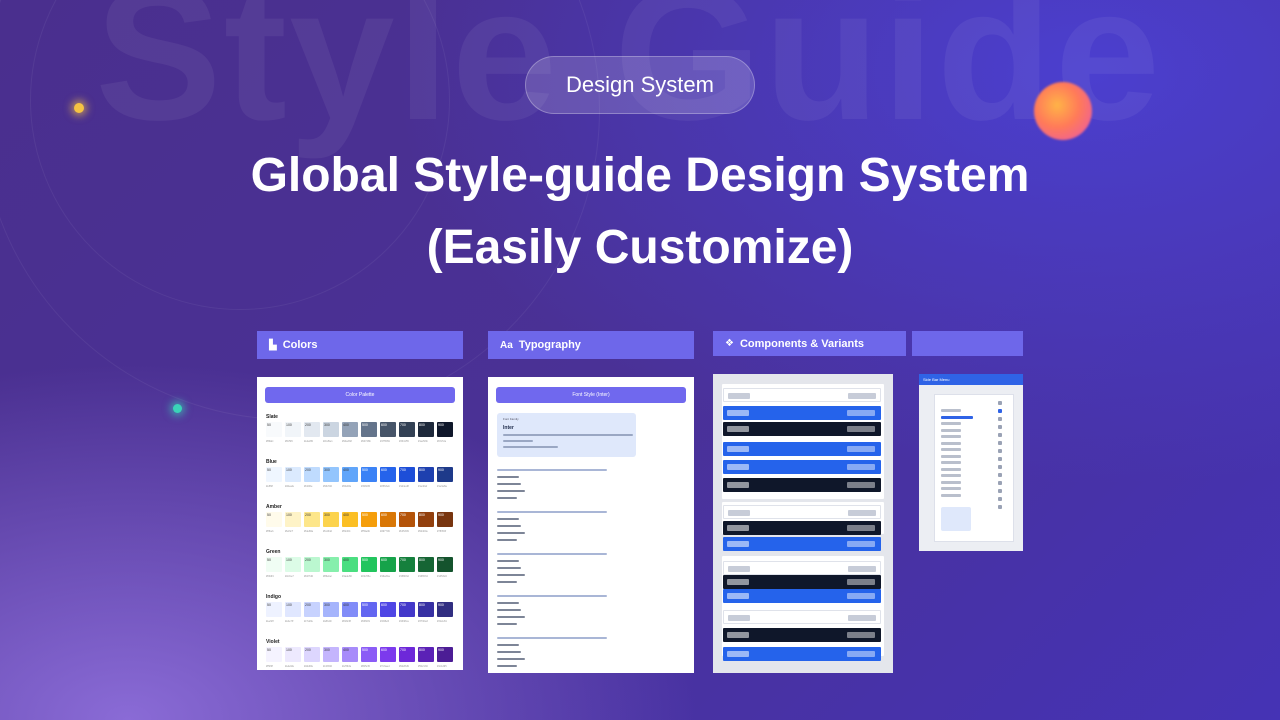 This screenshot has height=720, width=1280. What do you see at coordinates (442, 621) in the screenshot?
I see `swatch-hex-label: #312e81` at bounding box center [442, 621].